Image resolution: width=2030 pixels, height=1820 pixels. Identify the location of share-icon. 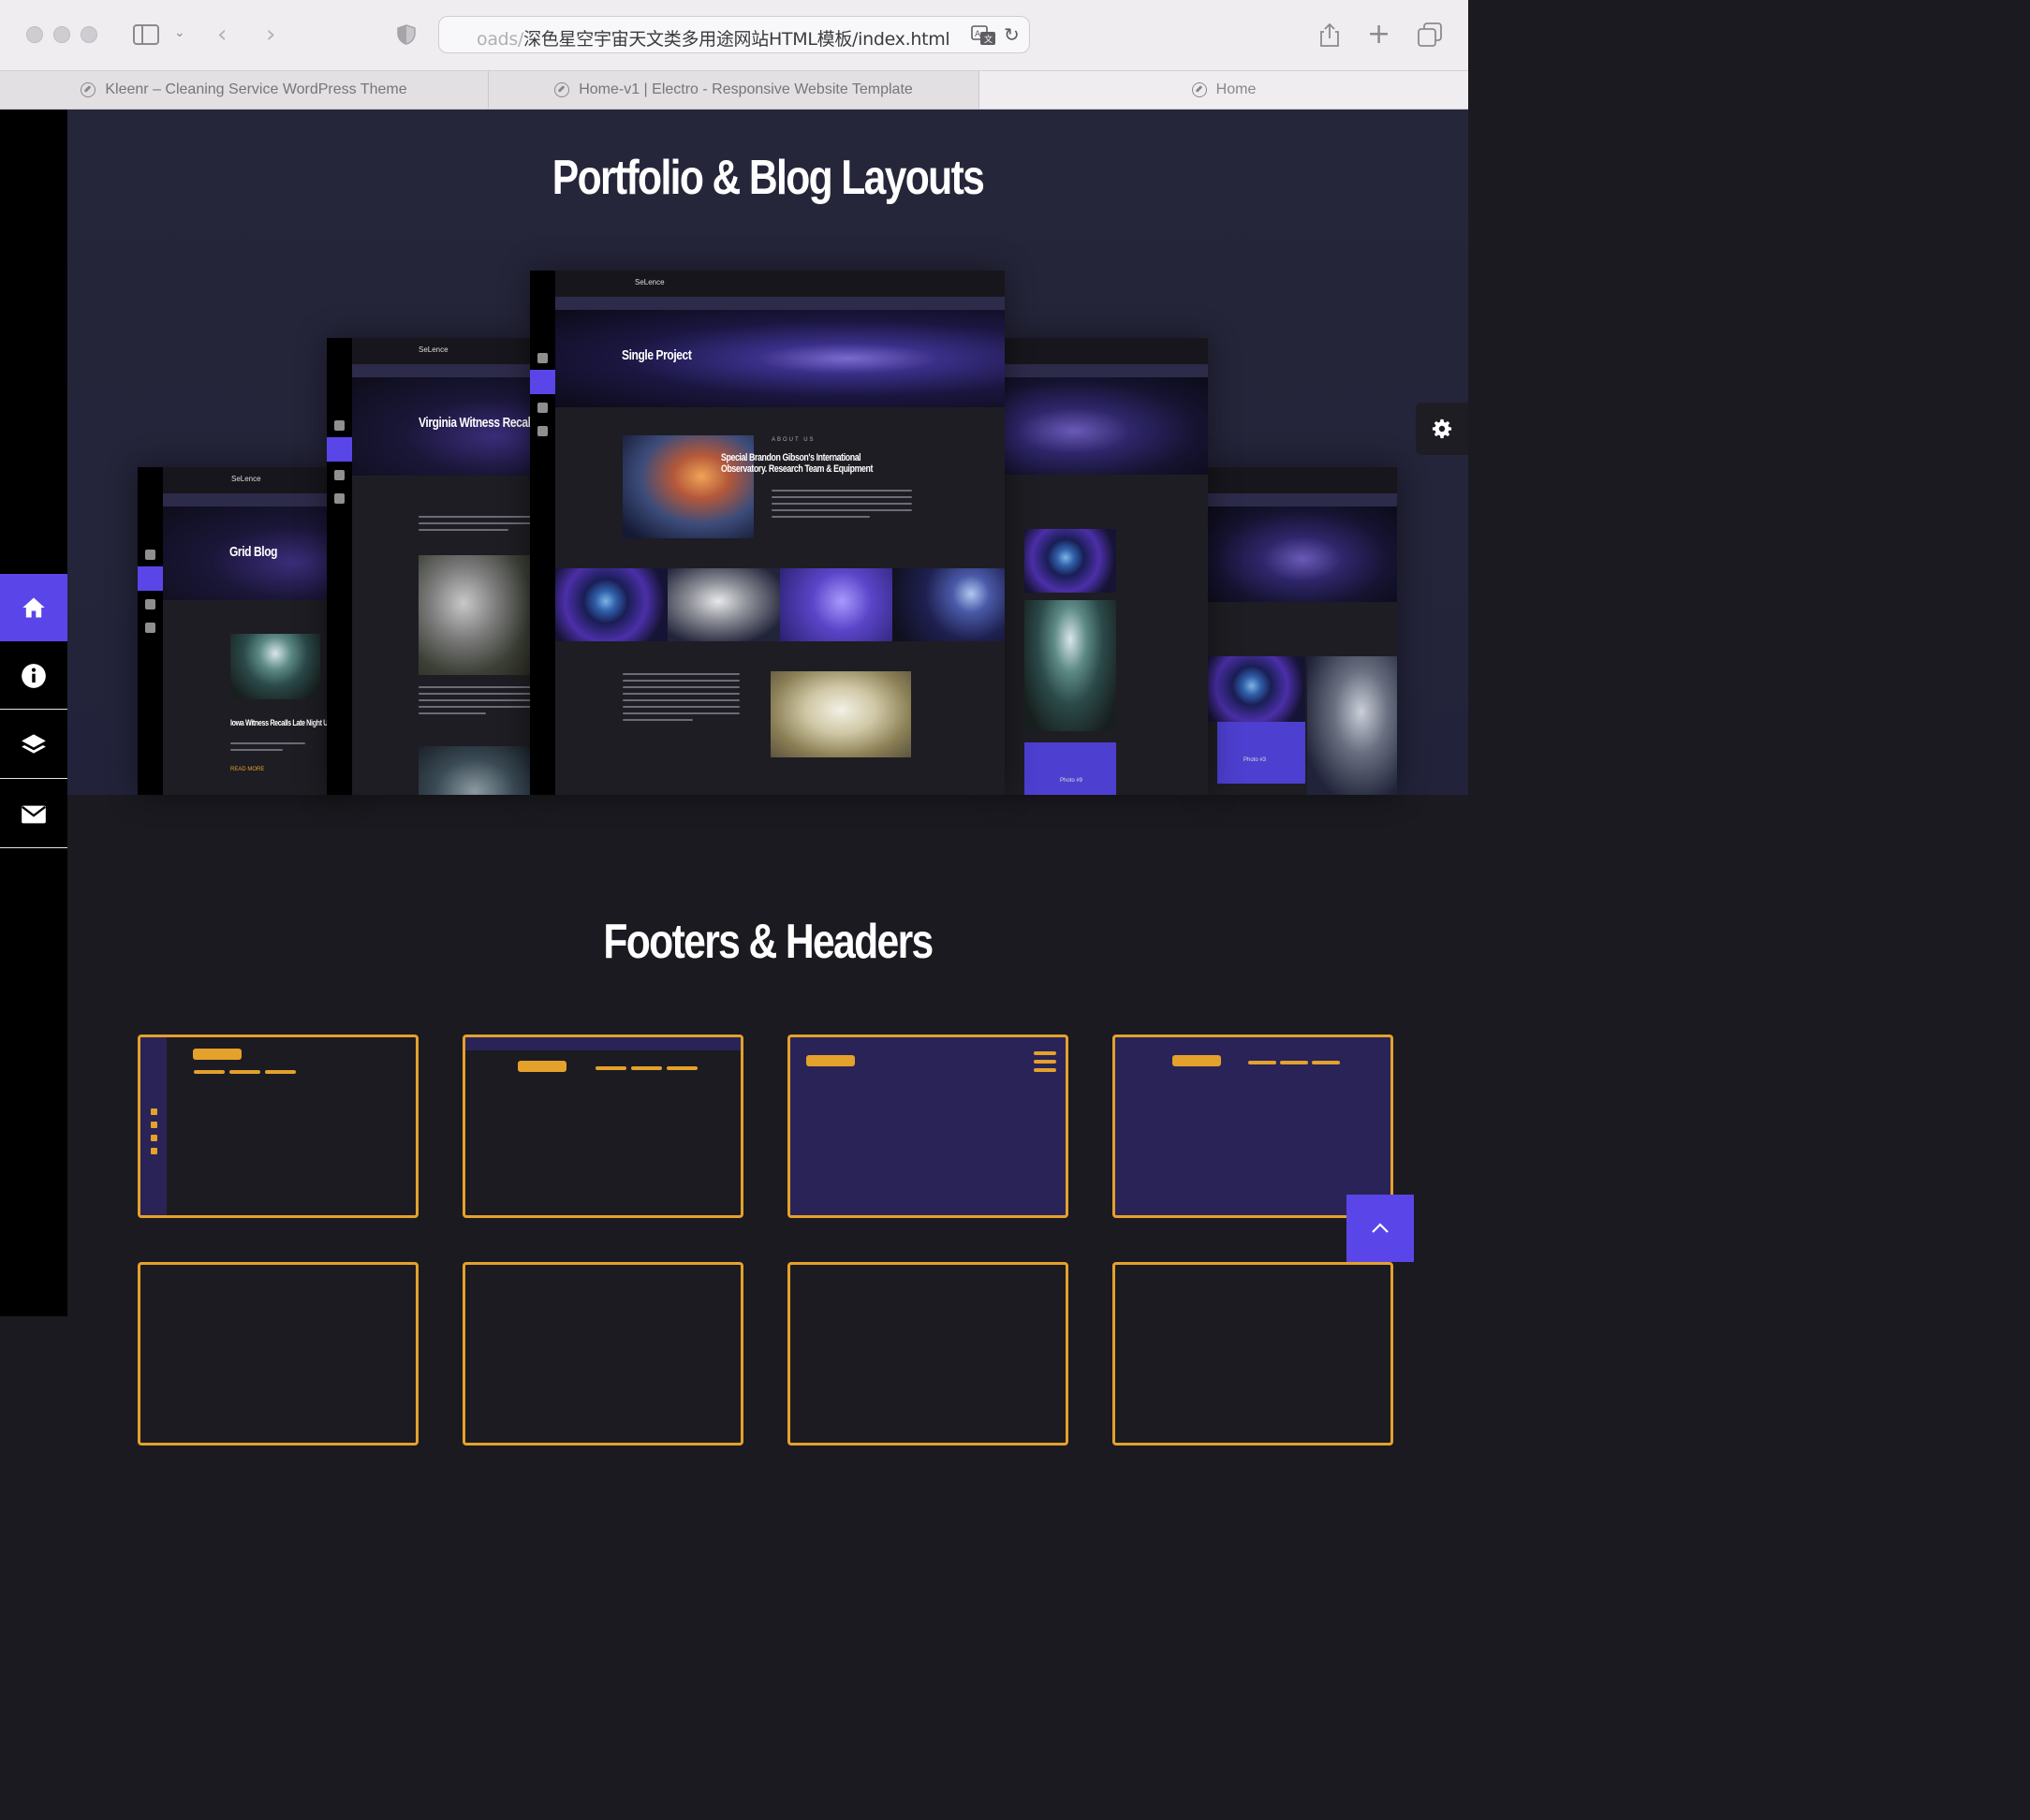
(1330, 36).